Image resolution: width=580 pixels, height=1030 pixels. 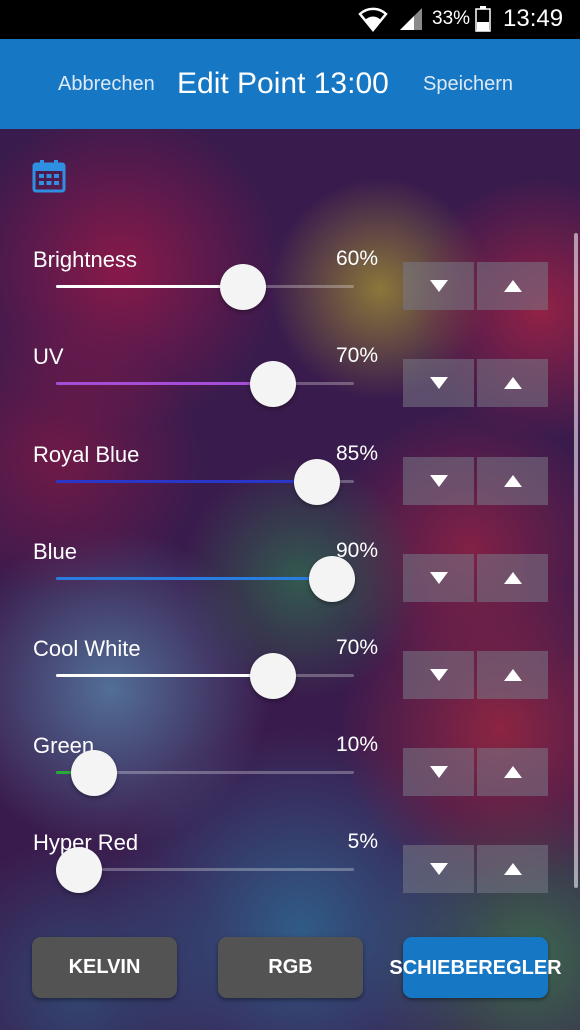 I want to click on wifi-icon, so click(x=373, y=19).